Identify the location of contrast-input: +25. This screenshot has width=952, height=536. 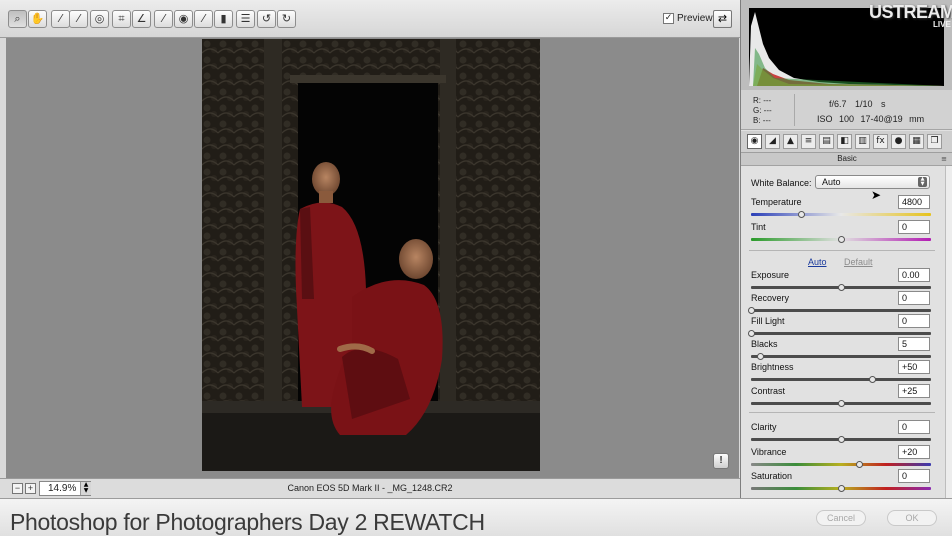
(914, 391).